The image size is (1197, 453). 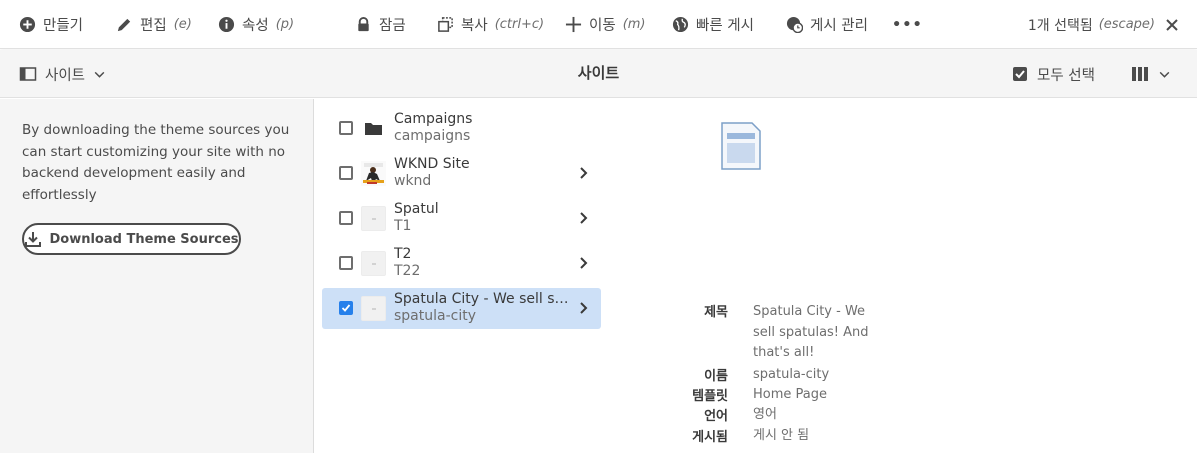 What do you see at coordinates (432, 136) in the screenshot?
I see `row-name: campaigns` at bounding box center [432, 136].